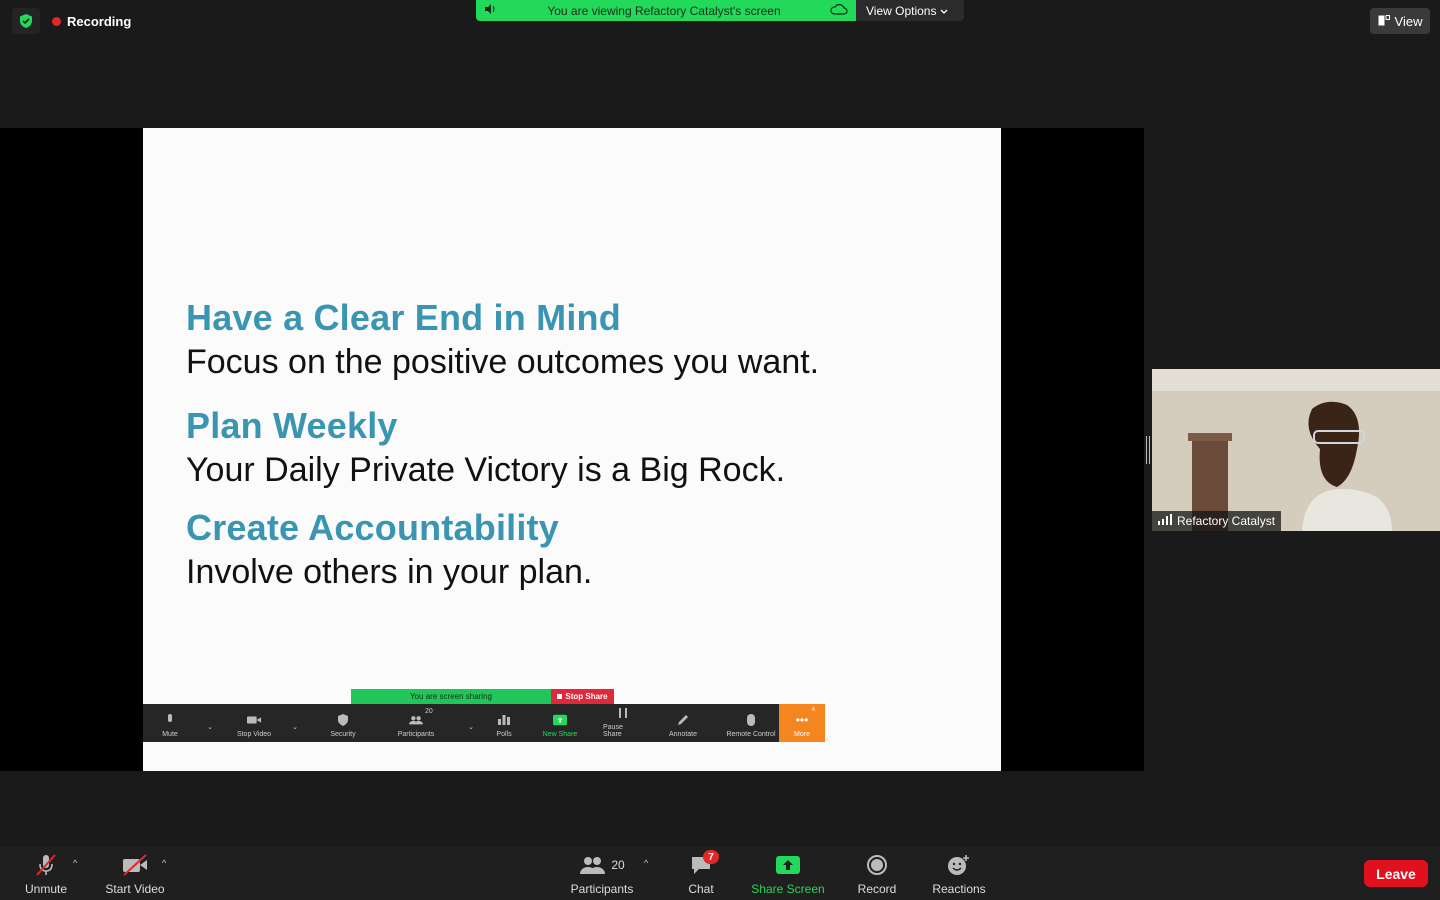 The width and height of the screenshot is (1440, 900). I want to click on muted-microphone-icon, so click(46, 865).